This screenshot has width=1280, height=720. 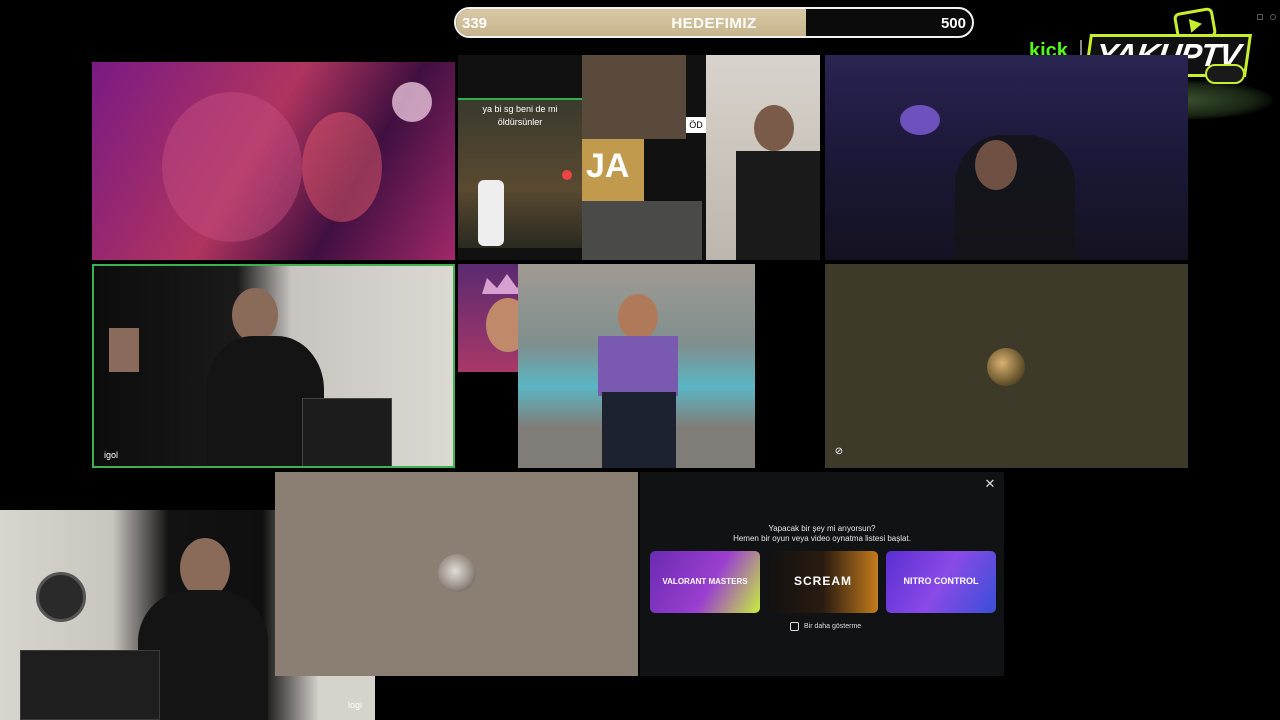 What do you see at coordinates (822, 528) in the screenshot?
I see `activity-title: Yapacak bir şey mi arıyorsun?` at bounding box center [822, 528].